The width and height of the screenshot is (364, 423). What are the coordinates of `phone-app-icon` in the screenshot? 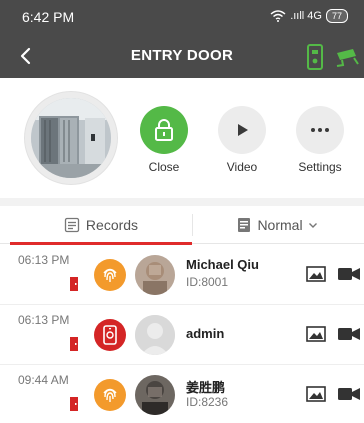 It's located at (110, 335).